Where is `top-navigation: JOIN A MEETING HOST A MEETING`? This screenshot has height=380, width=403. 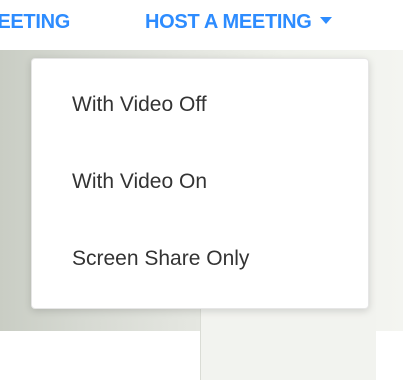
top-navigation: JOIN A MEETING HOST A MEETING is located at coordinates (201, 25).